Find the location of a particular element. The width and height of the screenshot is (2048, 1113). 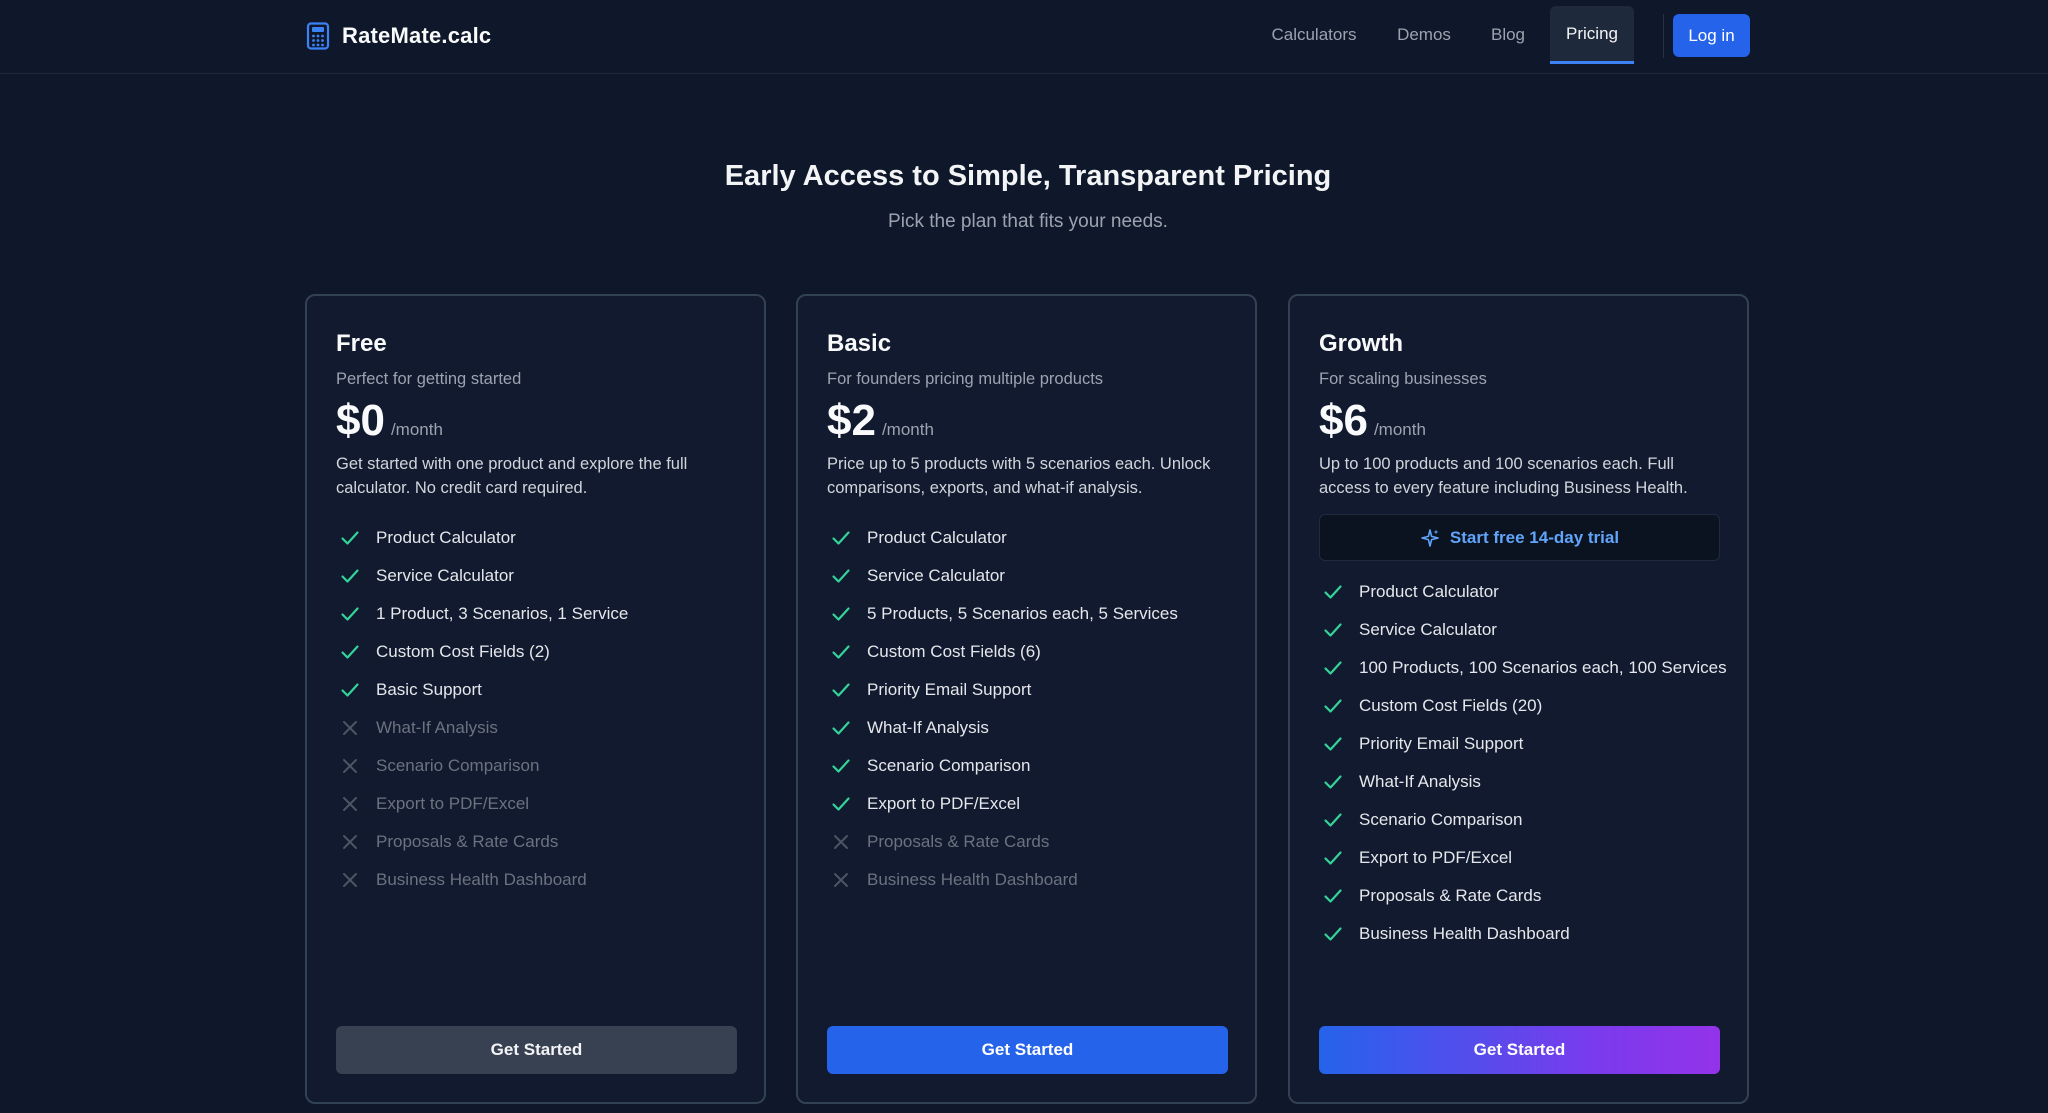

feature-label: Custom Cost Fields (6) is located at coordinates (954, 651).